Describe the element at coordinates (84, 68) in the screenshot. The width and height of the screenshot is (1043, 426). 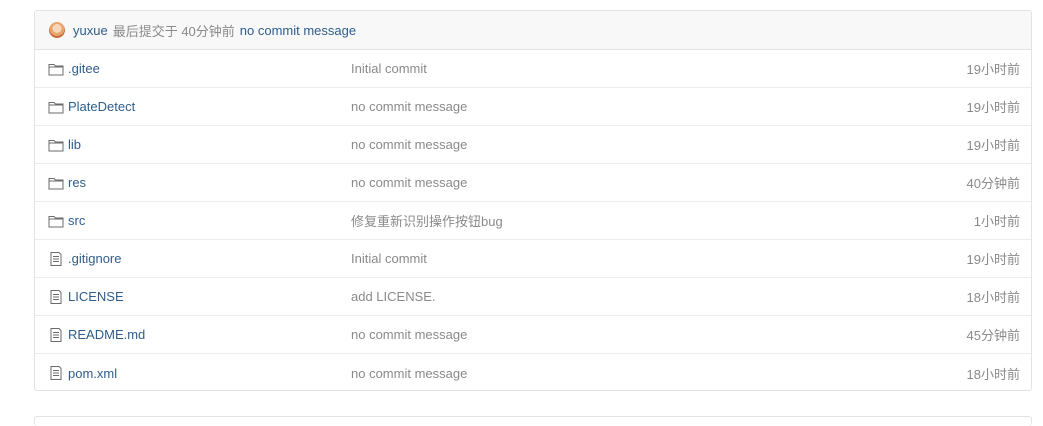
I see `file-link: .gitee` at that location.